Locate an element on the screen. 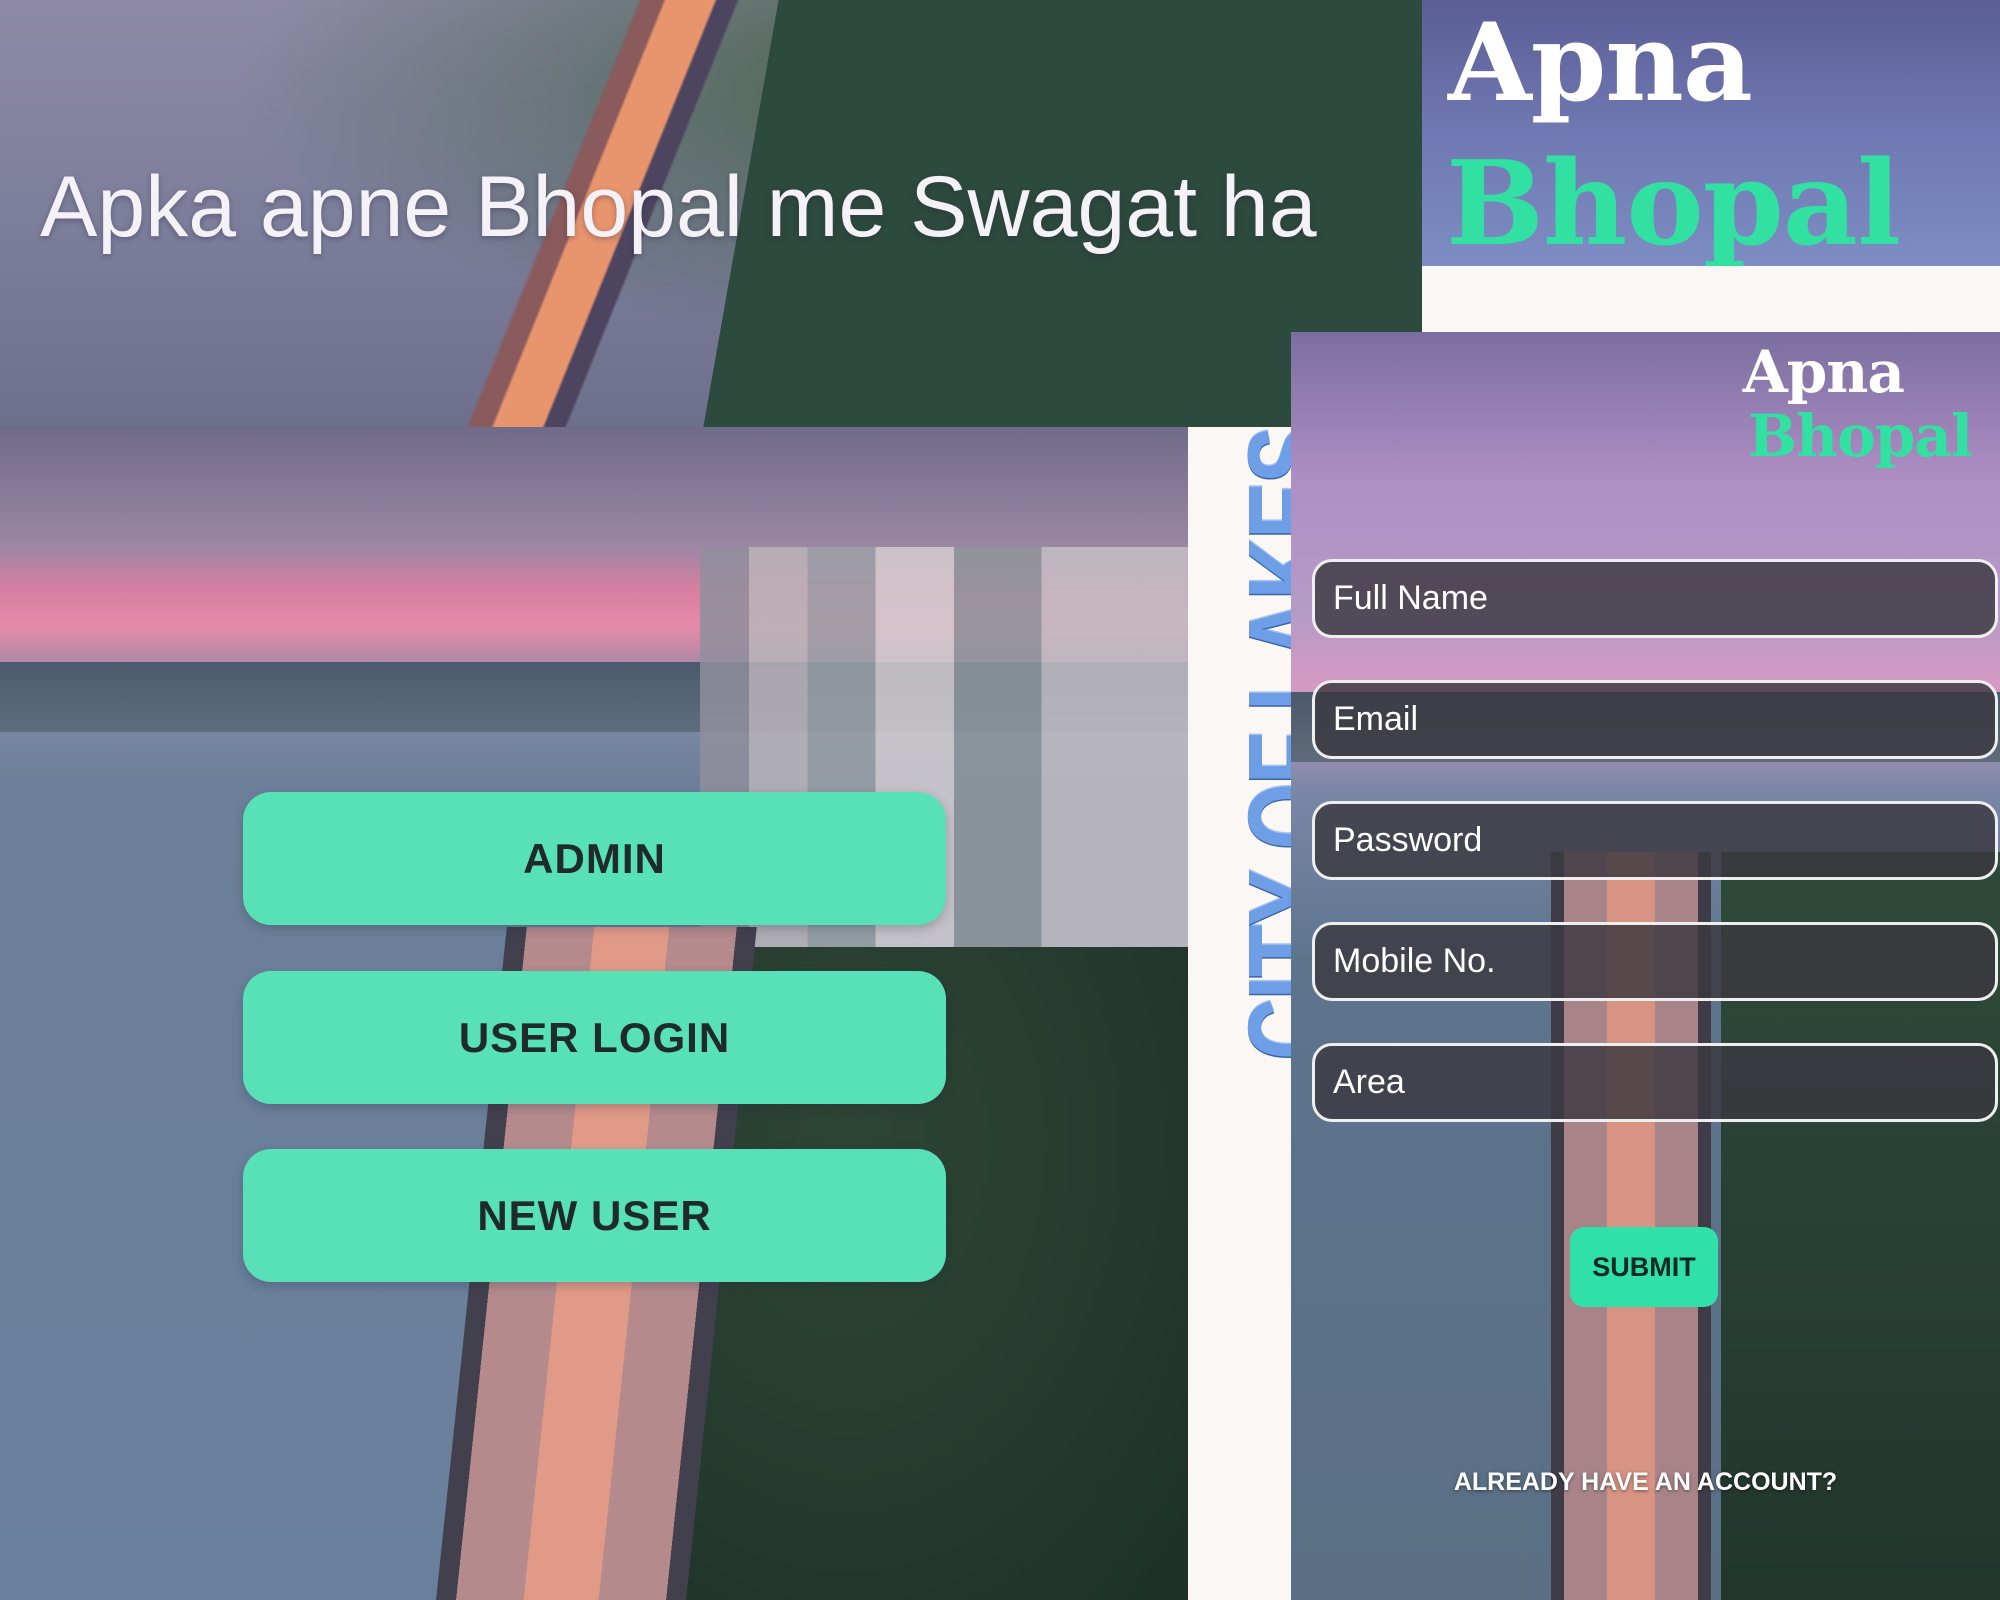  already-have-account-link: ALREADY HAVE AN ACCOUNT? is located at coordinates (1645, 1482).